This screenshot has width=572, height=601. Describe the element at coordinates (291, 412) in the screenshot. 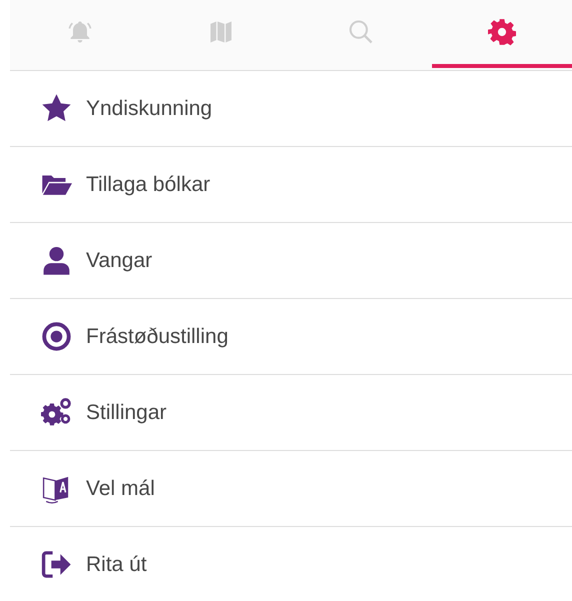

I see `menu-item: Stillingar` at that location.